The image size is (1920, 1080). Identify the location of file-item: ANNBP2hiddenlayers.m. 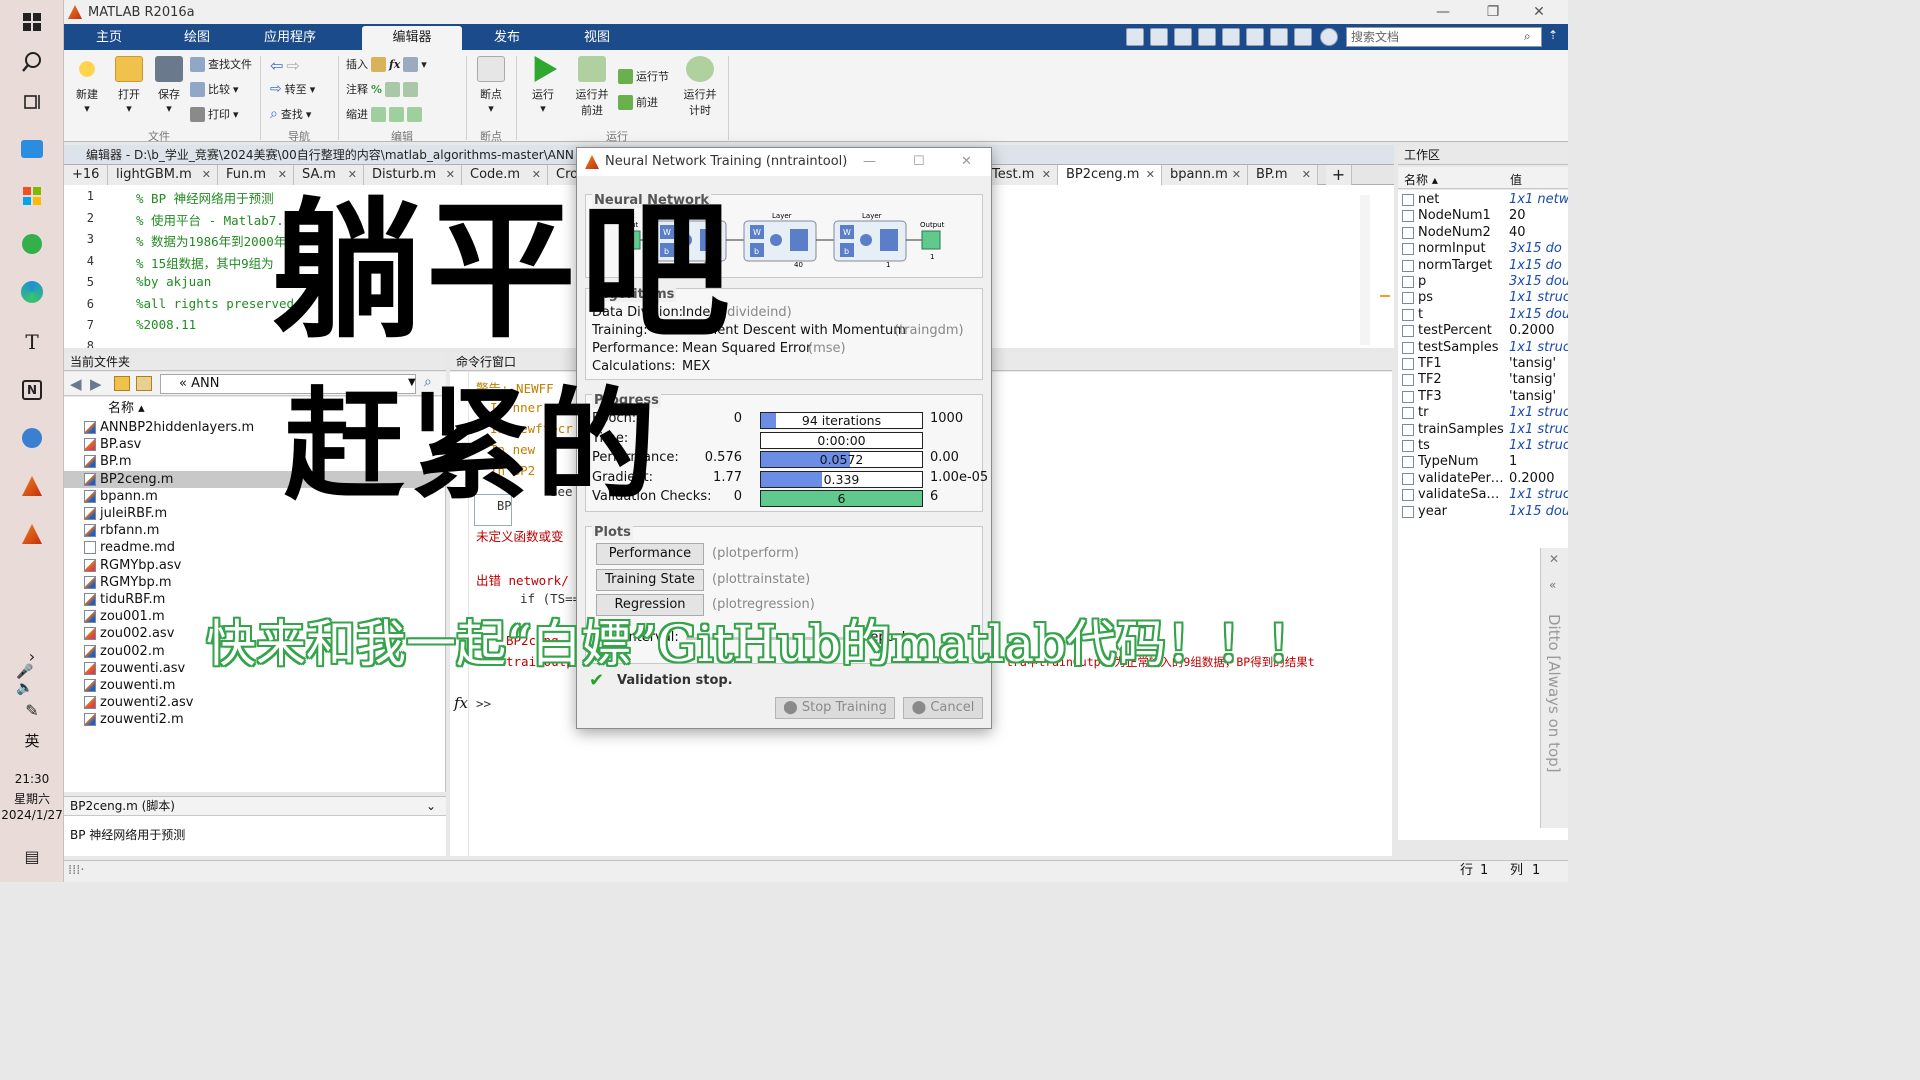
(254, 427).